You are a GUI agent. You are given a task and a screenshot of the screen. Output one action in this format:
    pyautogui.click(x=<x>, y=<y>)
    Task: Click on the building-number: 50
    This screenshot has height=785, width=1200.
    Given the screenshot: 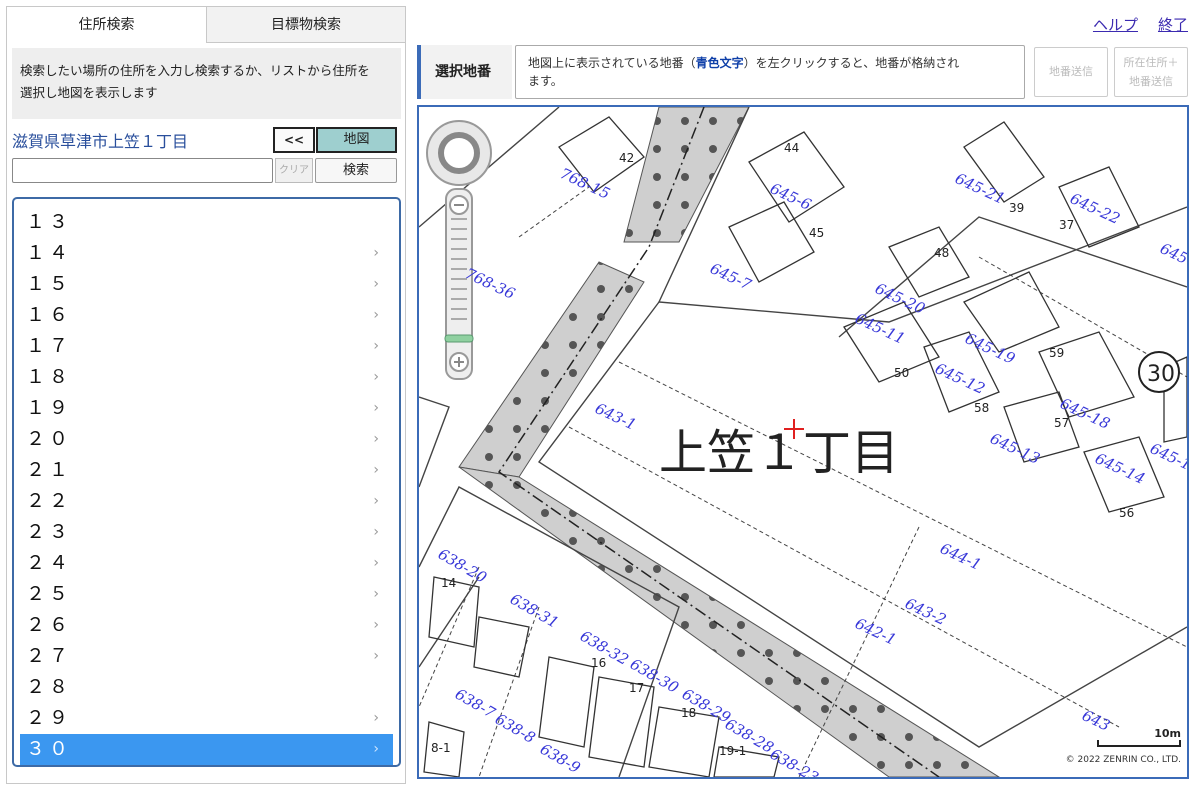 What is the action you would take?
    pyautogui.click(x=901, y=373)
    